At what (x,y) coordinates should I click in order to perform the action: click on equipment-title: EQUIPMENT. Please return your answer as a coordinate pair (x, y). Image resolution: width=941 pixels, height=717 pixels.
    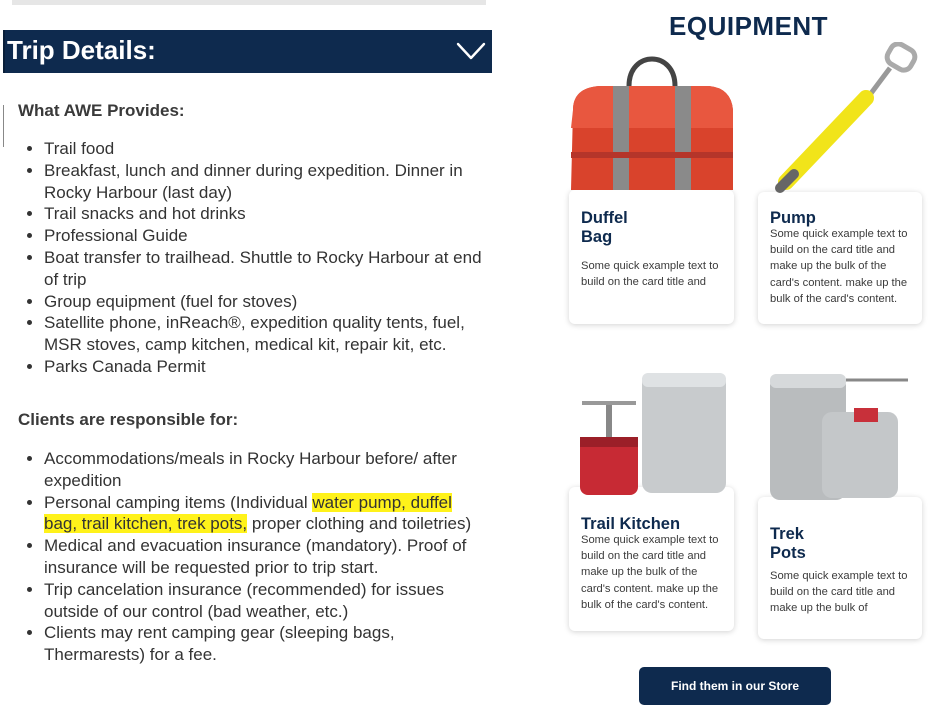
    Looking at the image, I should click on (749, 26).